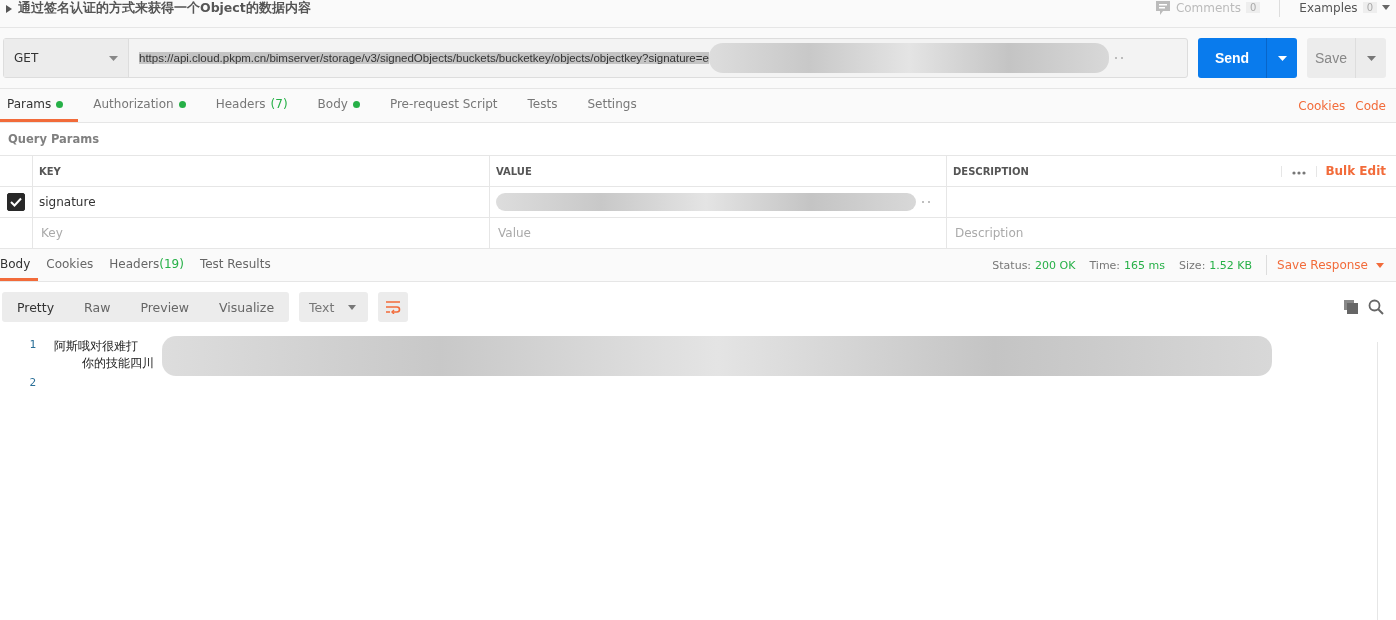 The width and height of the screenshot is (1396, 620). What do you see at coordinates (546, 105) in the screenshot?
I see `request-tab: Tests` at bounding box center [546, 105].